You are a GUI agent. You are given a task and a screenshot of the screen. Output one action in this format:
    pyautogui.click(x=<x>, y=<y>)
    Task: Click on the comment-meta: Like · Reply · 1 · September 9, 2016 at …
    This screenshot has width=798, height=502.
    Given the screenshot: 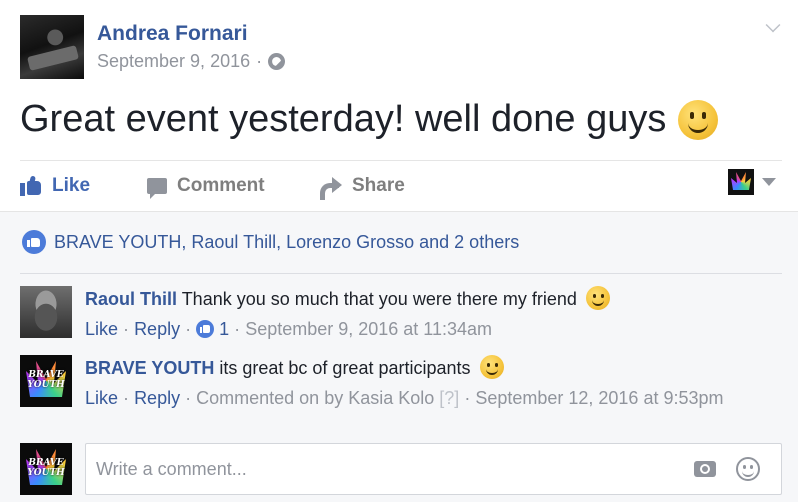 What is the action you would take?
    pyautogui.click(x=433, y=329)
    